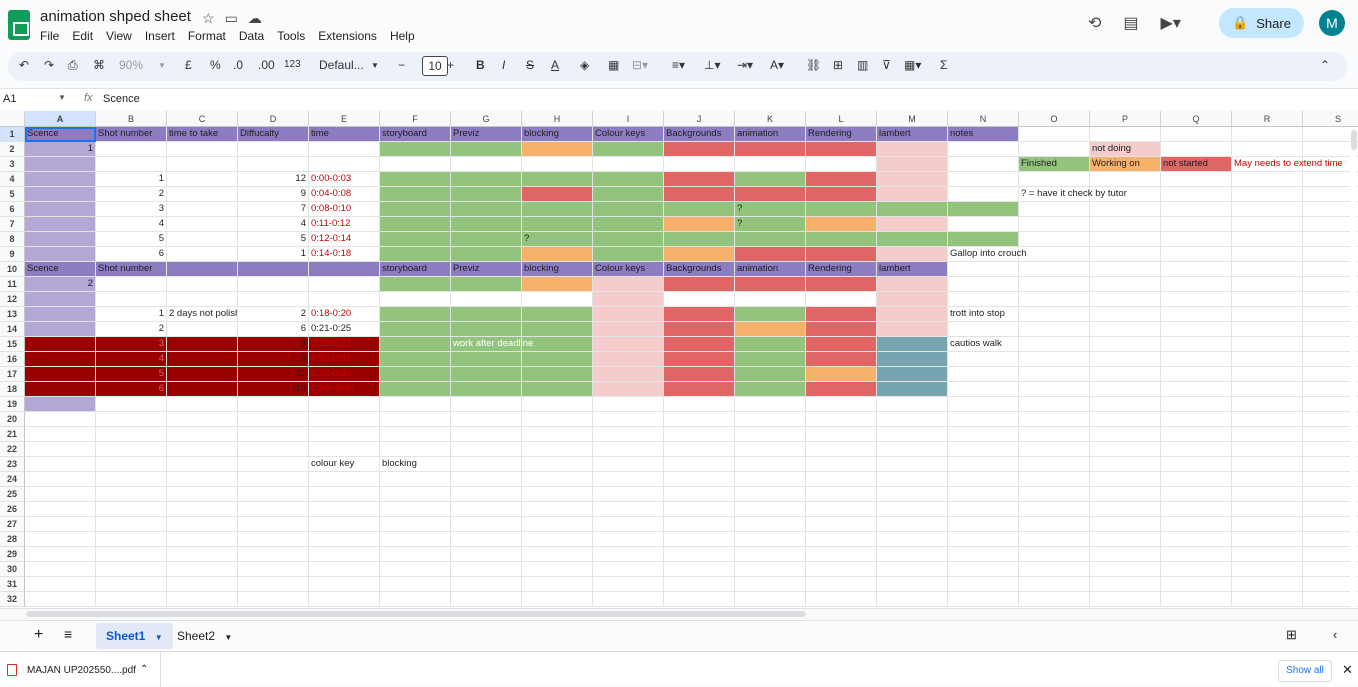 This screenshot has width=1358, height=687. I want to click on row-header: 19, so click(12, 404).